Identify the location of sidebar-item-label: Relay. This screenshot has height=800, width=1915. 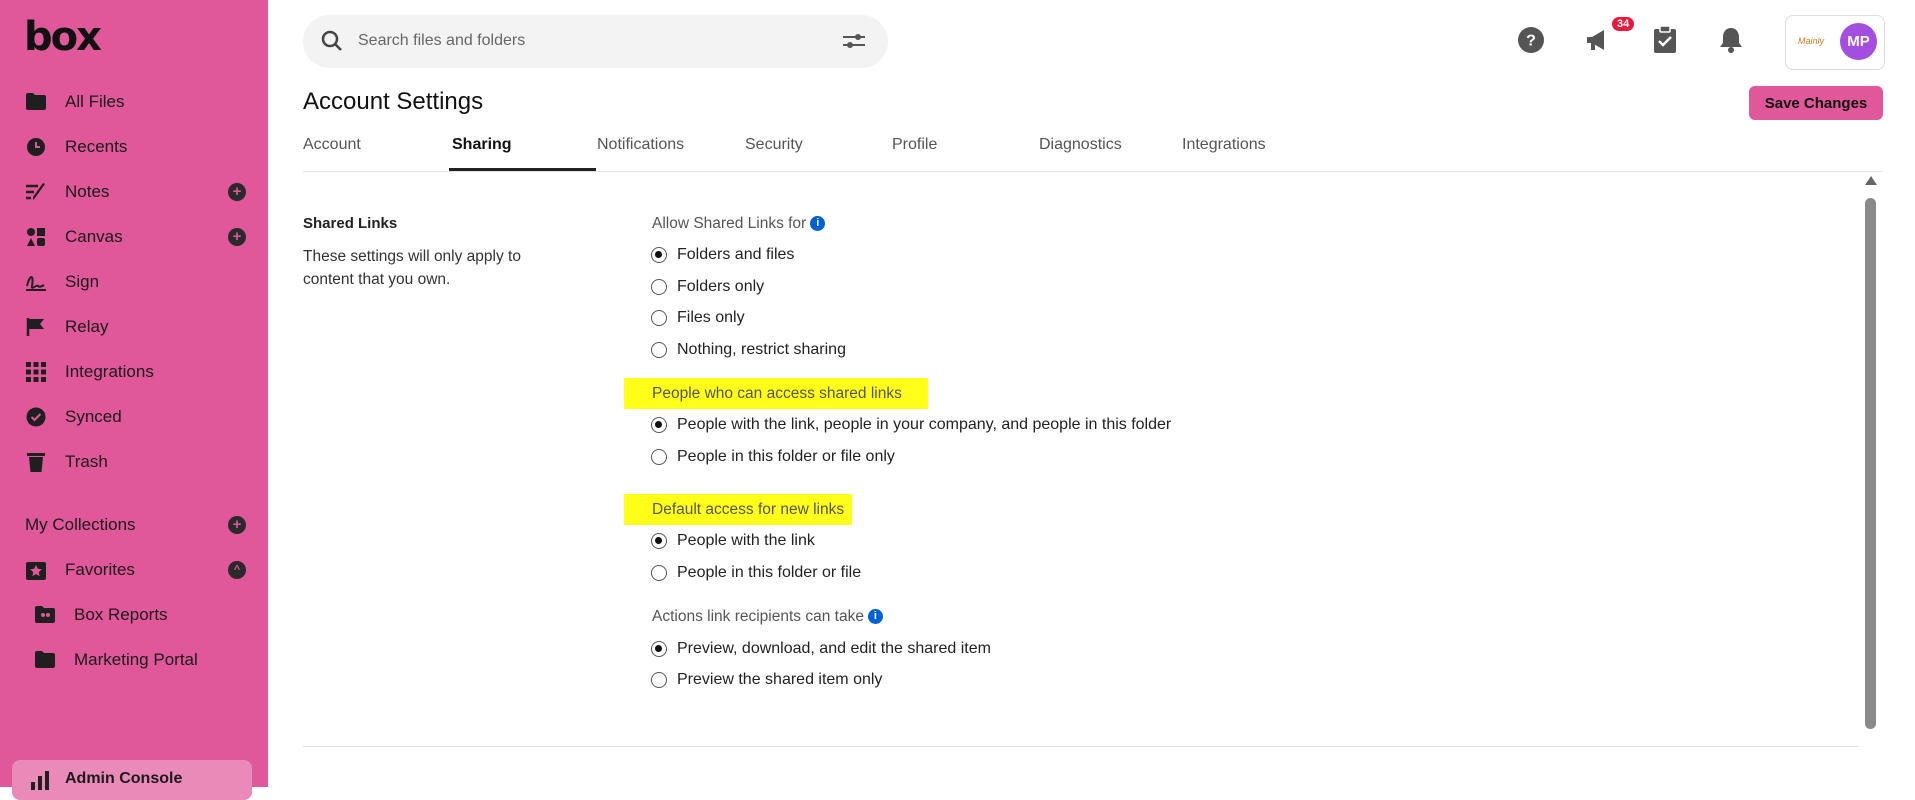
(87, 326).